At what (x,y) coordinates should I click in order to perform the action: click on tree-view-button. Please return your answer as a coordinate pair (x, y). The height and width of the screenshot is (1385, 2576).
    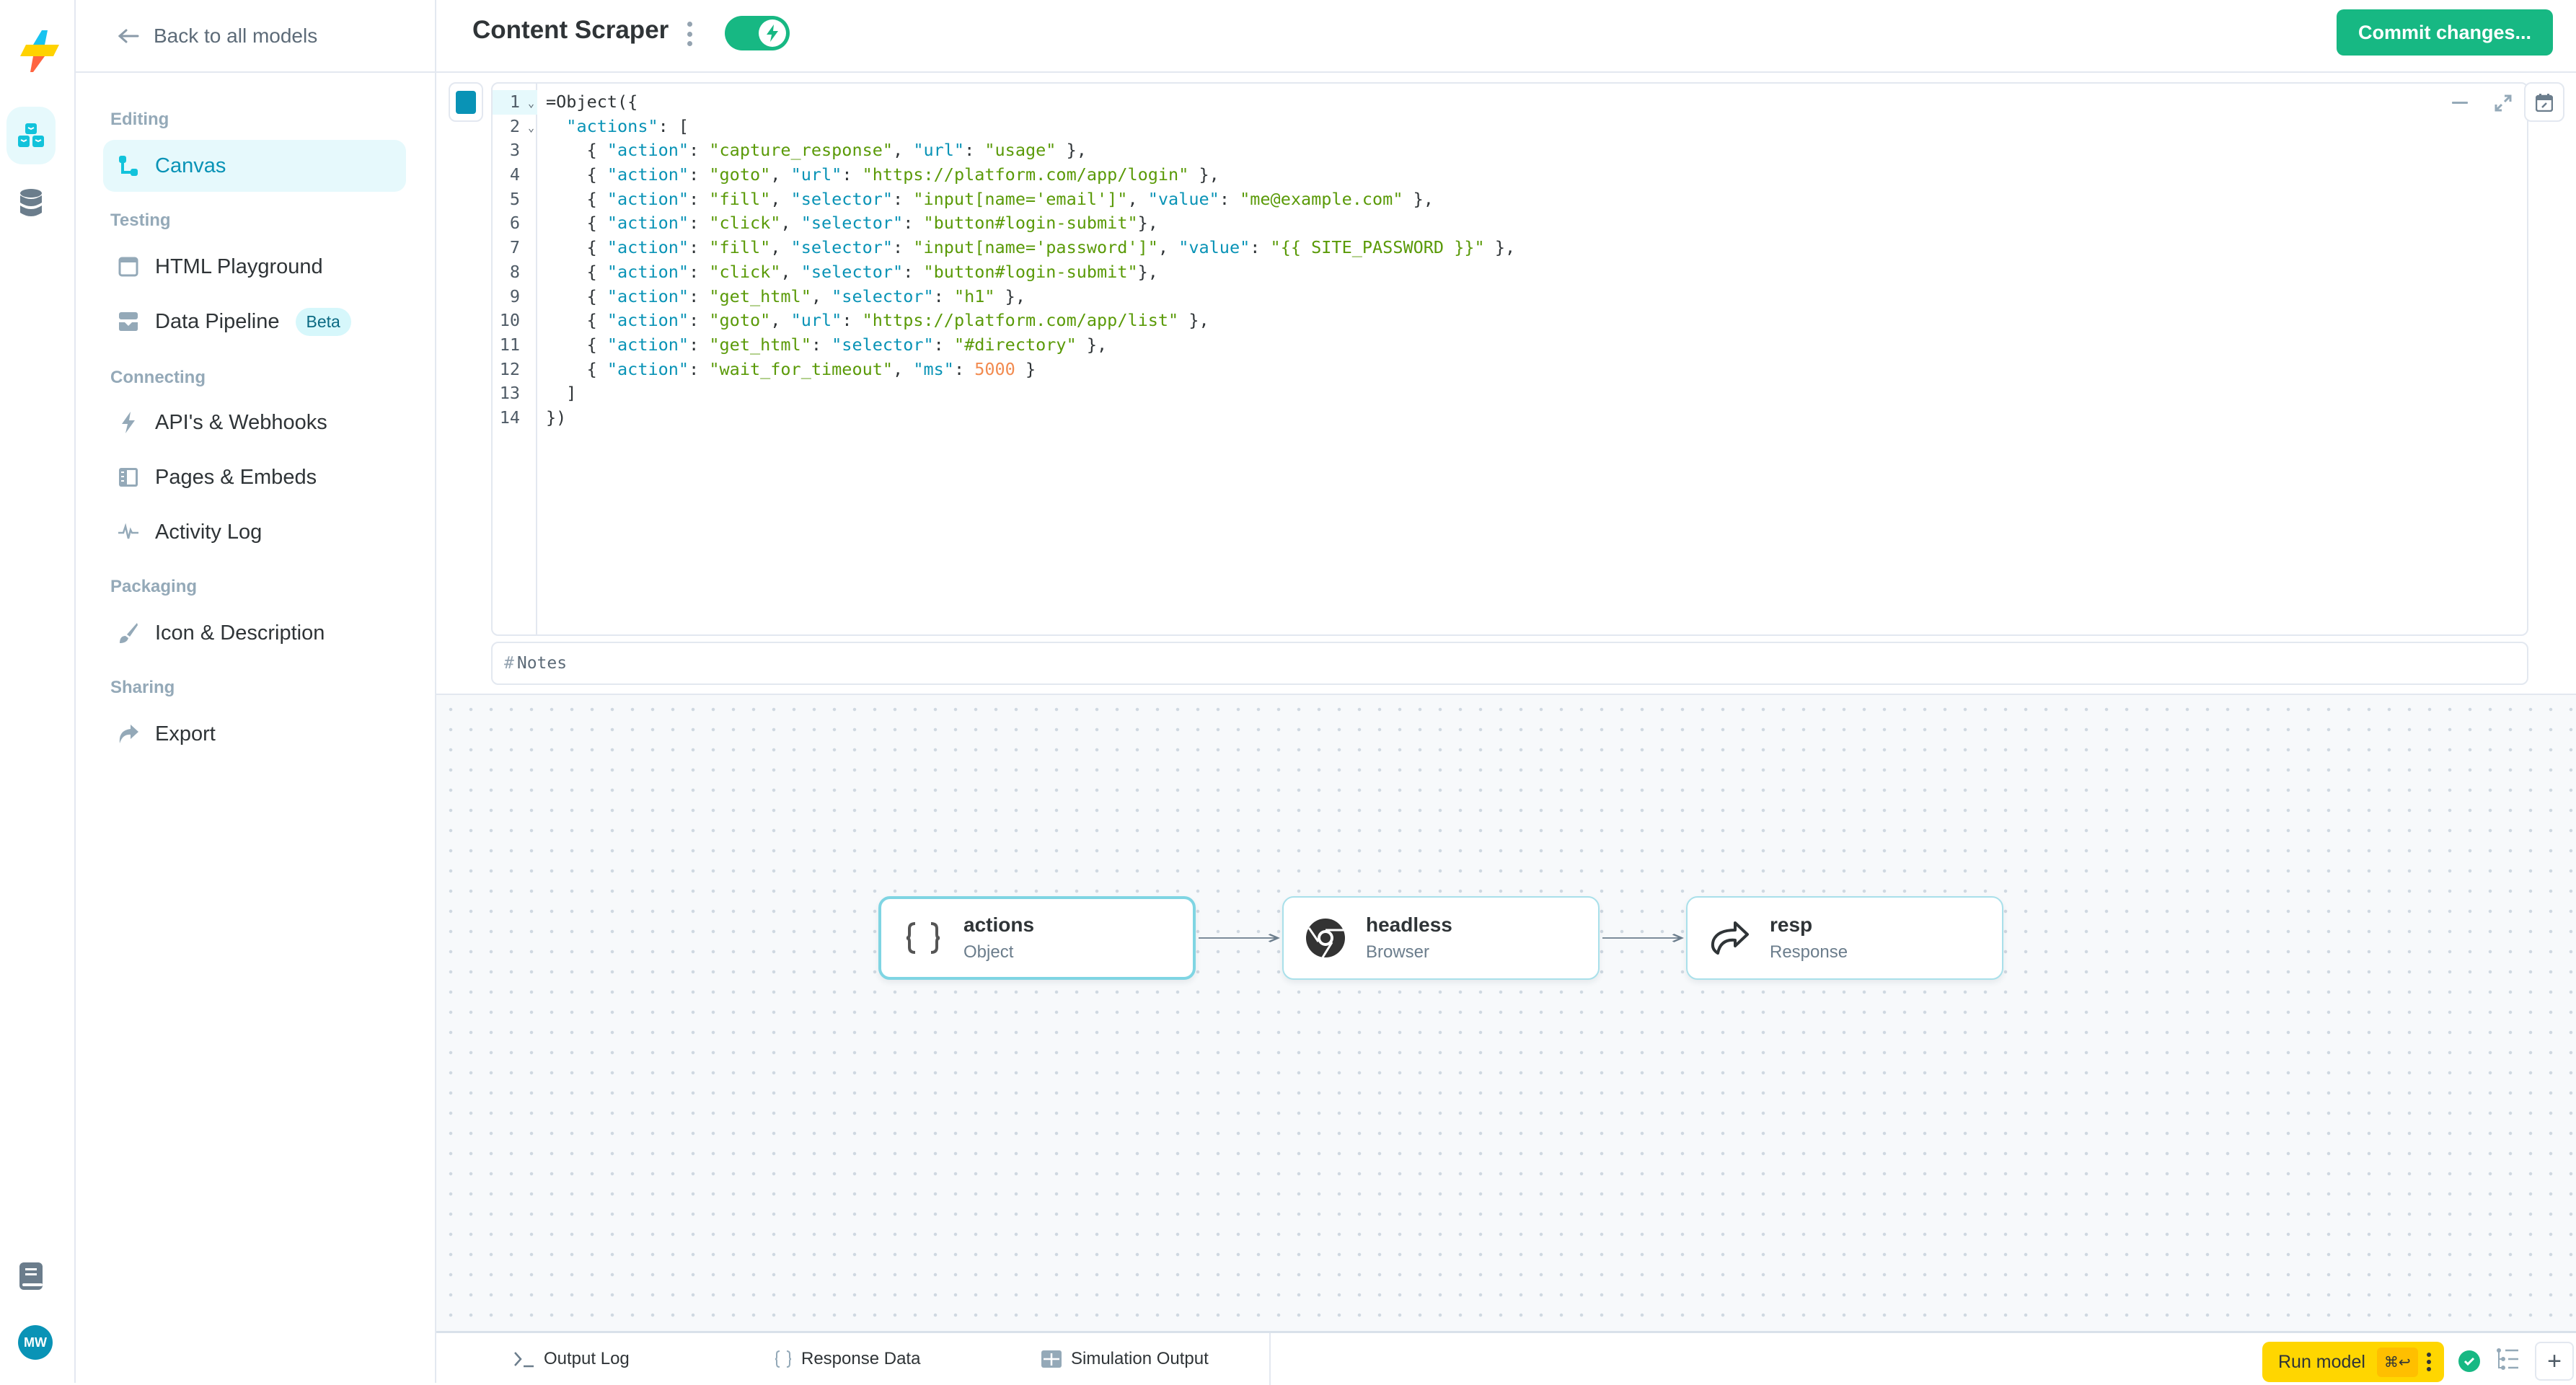
    Looking at the image, I should click on (2507, 1361).